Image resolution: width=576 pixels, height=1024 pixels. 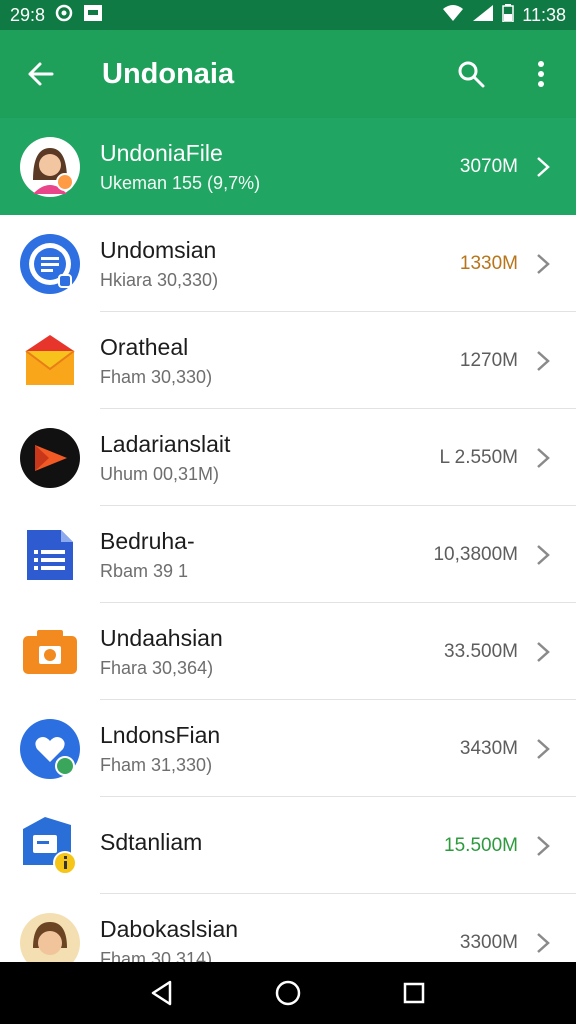 What do you see at coordinates (144, 346) in the screenshot?
I see `item-name: Oratheal` at bounding box center [144, 346].